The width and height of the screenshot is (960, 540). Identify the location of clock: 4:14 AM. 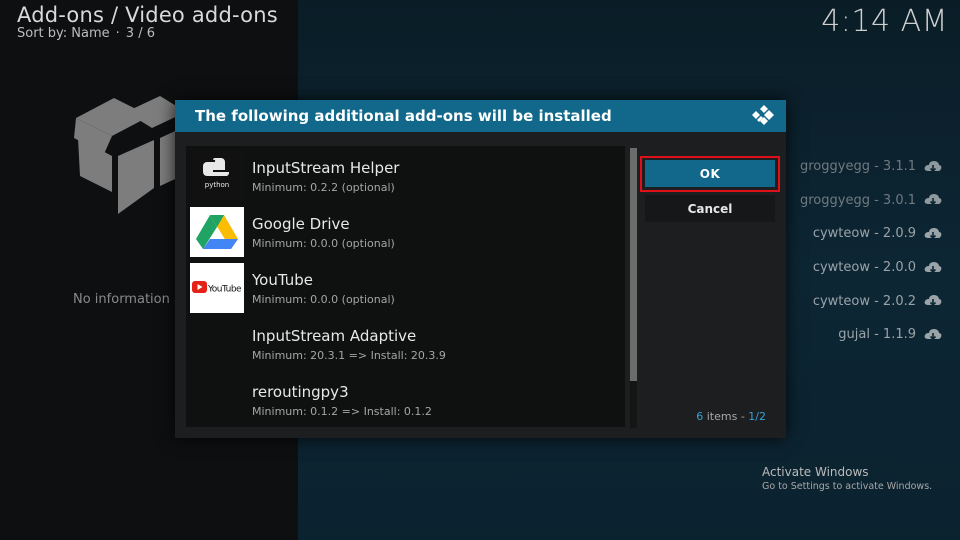
(884, 21).